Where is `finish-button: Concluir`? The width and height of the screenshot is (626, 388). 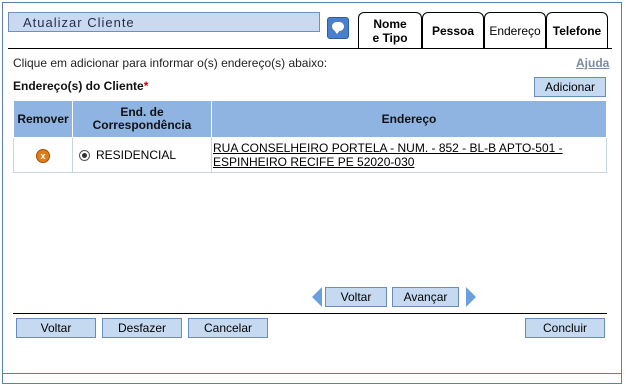
finish-button: Concluir is located at coordinates (565, 328).